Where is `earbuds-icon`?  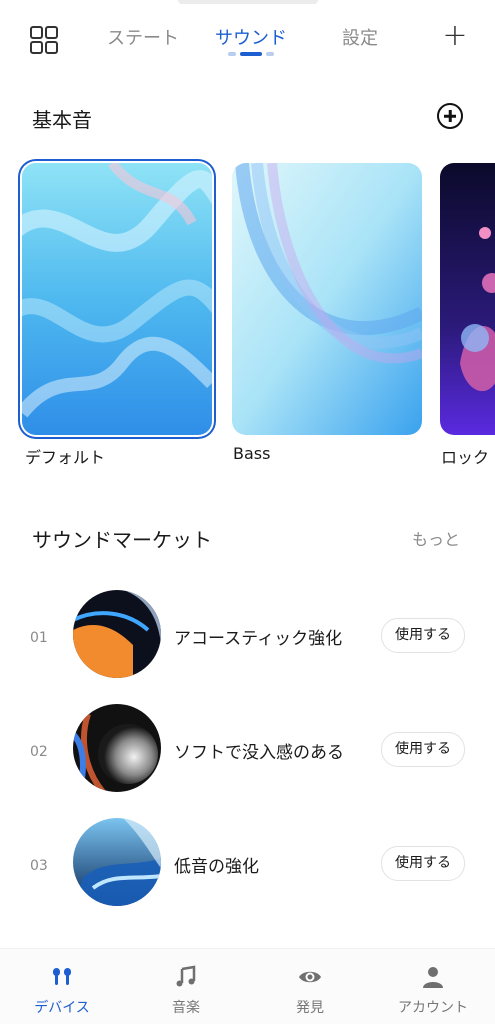 earbuds-icon is located at coordinates (62, 976).